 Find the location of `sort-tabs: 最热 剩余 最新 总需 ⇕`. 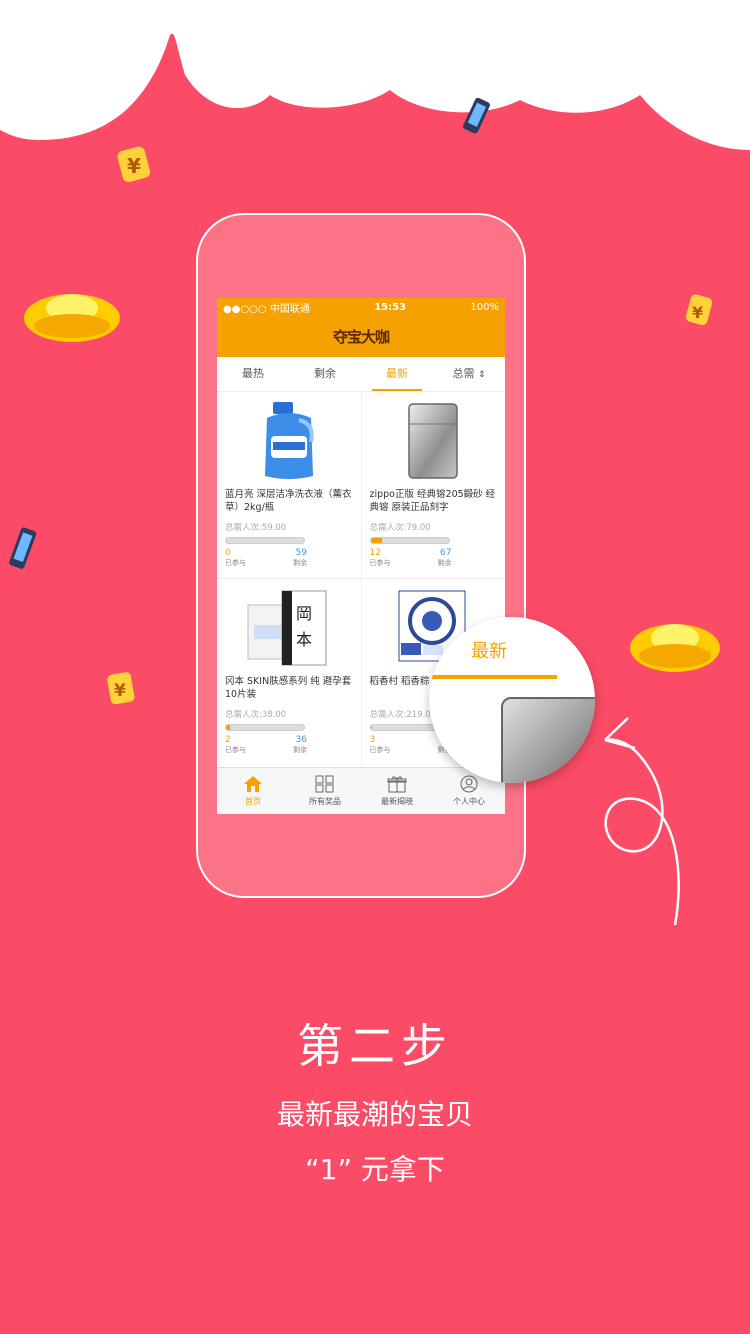

sort-tabs: 最热 剩余 最新 总需 ⇕ is located at coordinates (361, 374).